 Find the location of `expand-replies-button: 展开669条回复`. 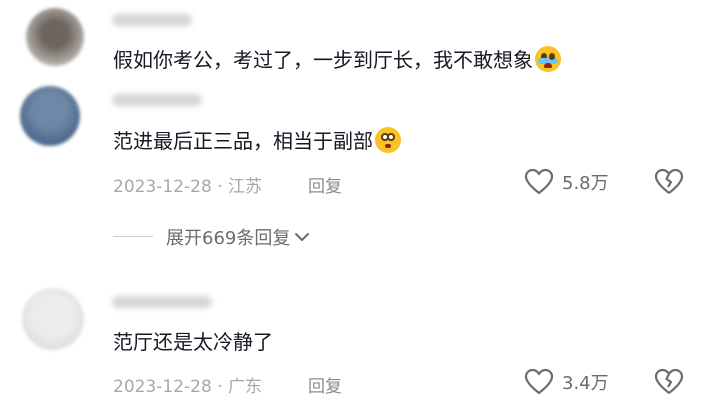

expand-replies-button: 展开669条回复 is located at coordinates (238, 237).